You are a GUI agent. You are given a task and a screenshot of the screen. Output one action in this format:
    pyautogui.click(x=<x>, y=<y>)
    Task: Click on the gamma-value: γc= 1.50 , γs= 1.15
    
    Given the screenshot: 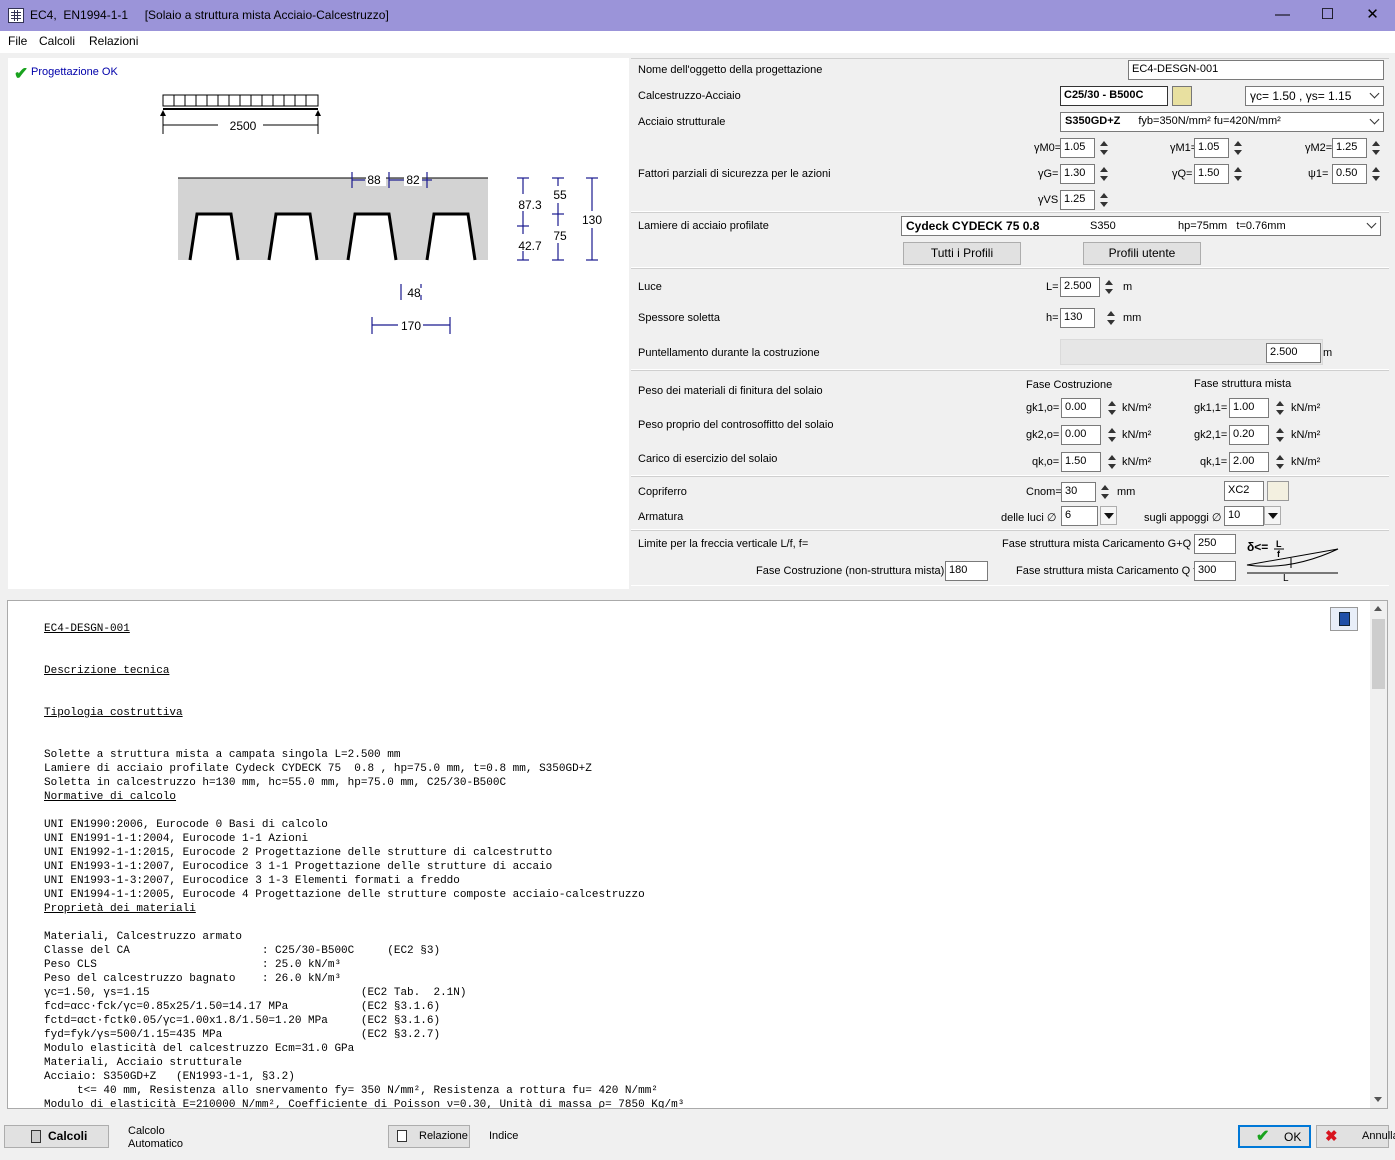 What is the action you would take?
    pyautogui.click(x=1301, y=96)
    